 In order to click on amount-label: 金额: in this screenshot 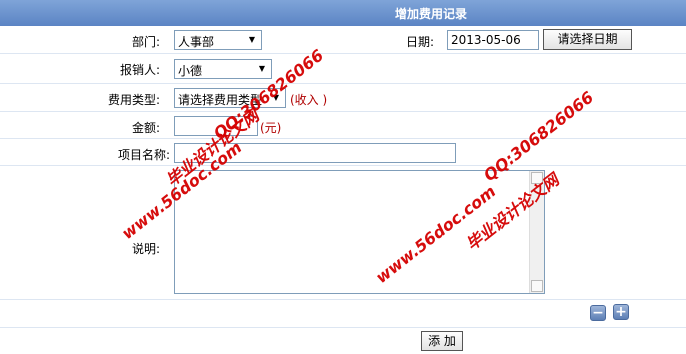, I will do `click(145, 128)`.